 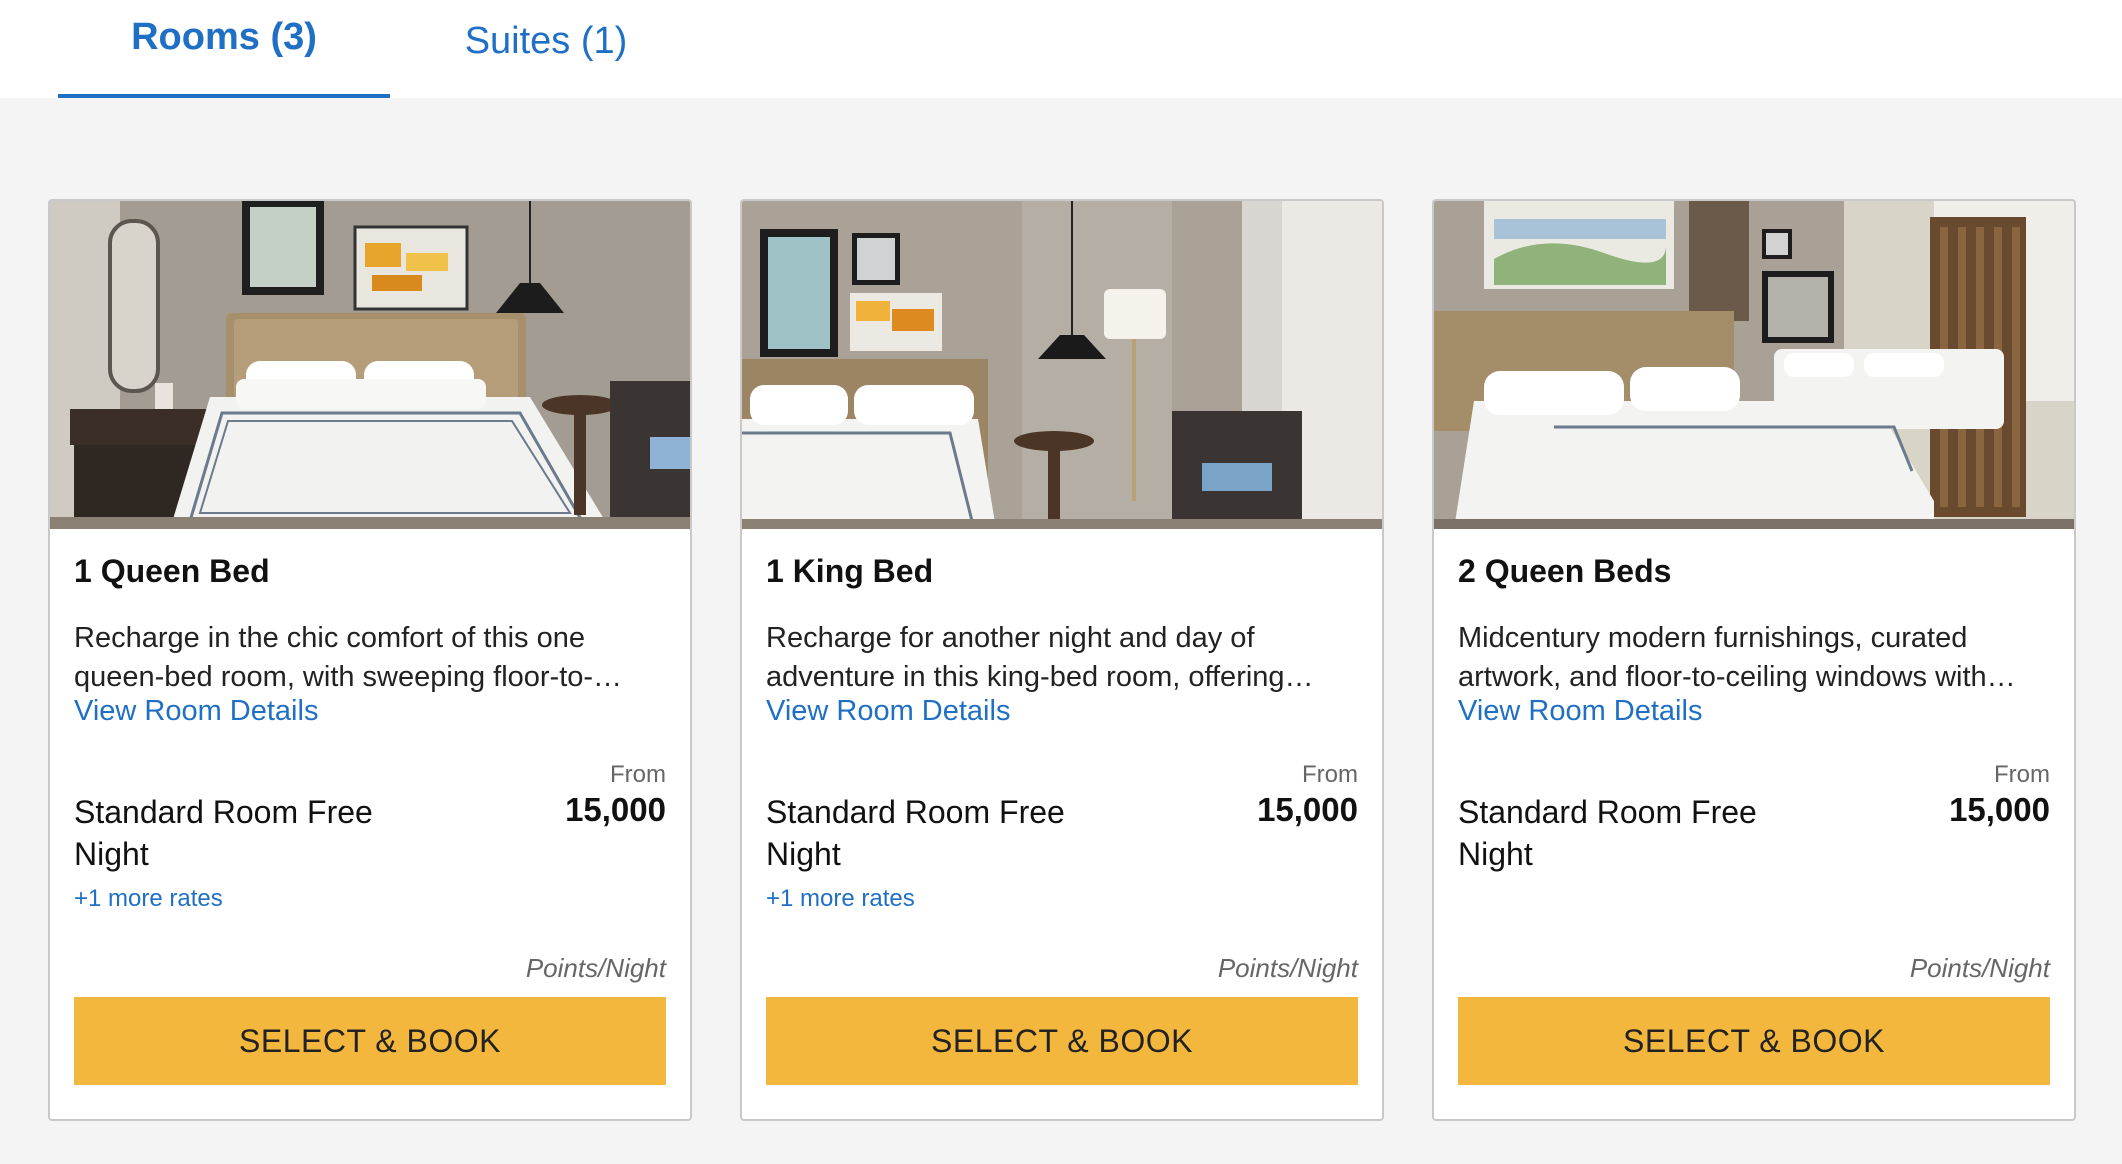 I want to click on room-title: 2 Queen Beds, so click(x=1565, y=571).